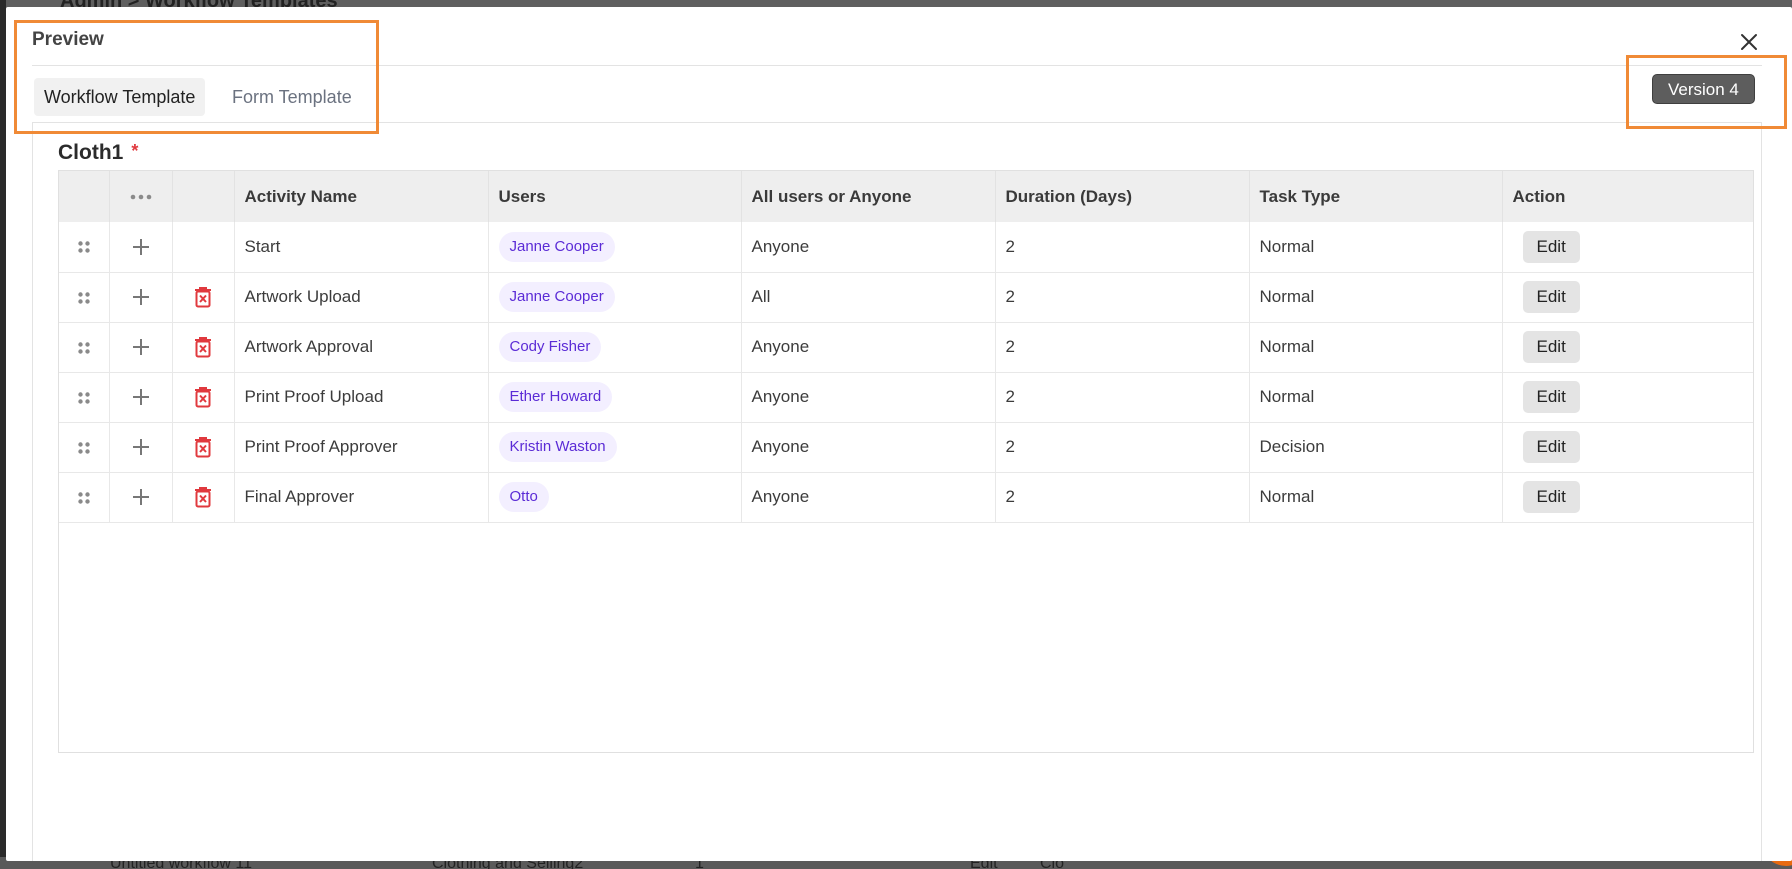  I want to click on close-icon, so click(1749, 42).